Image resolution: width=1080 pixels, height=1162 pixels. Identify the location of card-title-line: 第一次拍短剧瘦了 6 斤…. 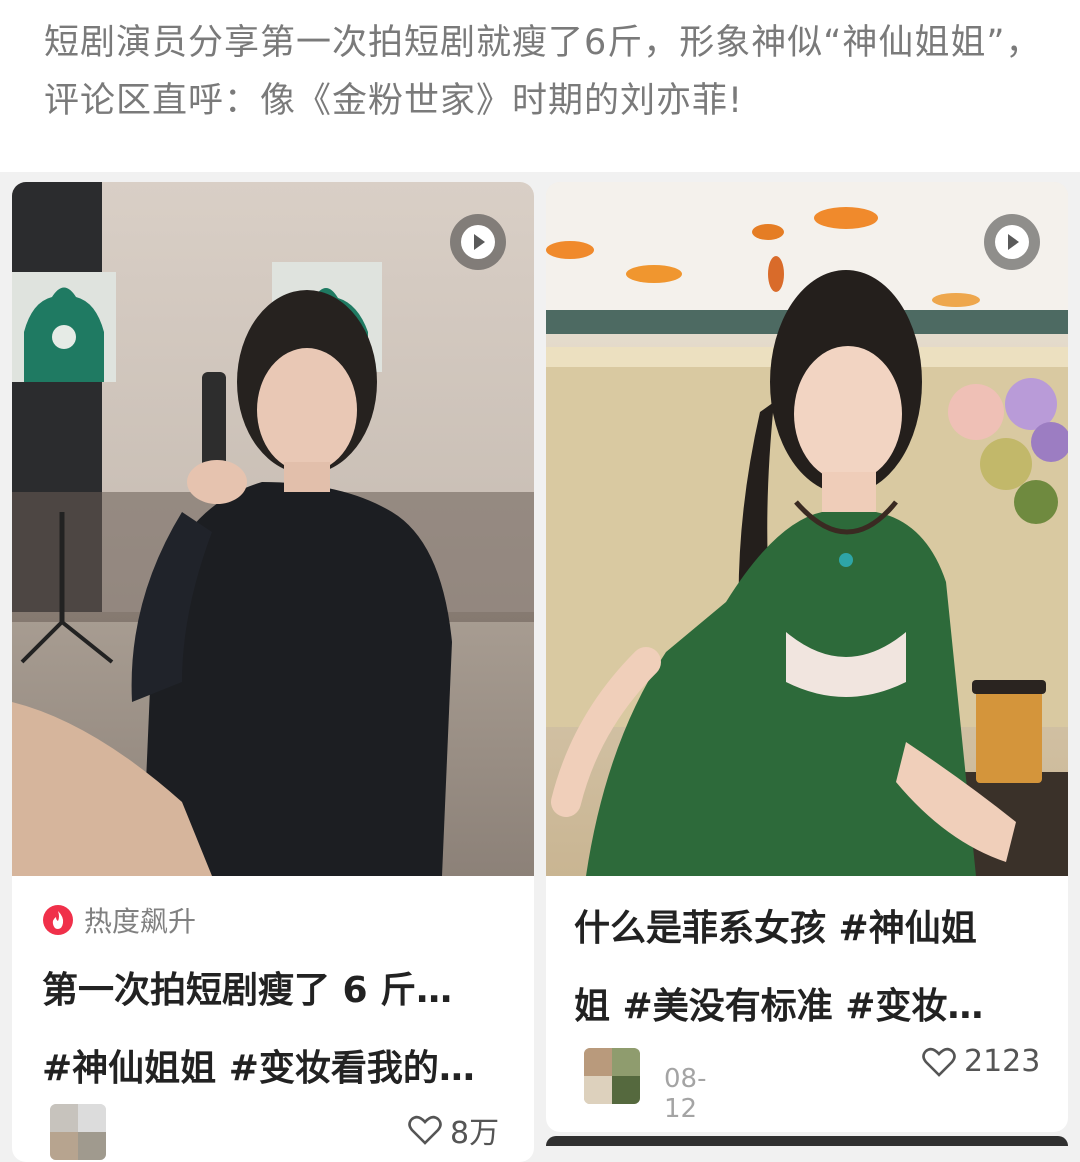
(247, 990).